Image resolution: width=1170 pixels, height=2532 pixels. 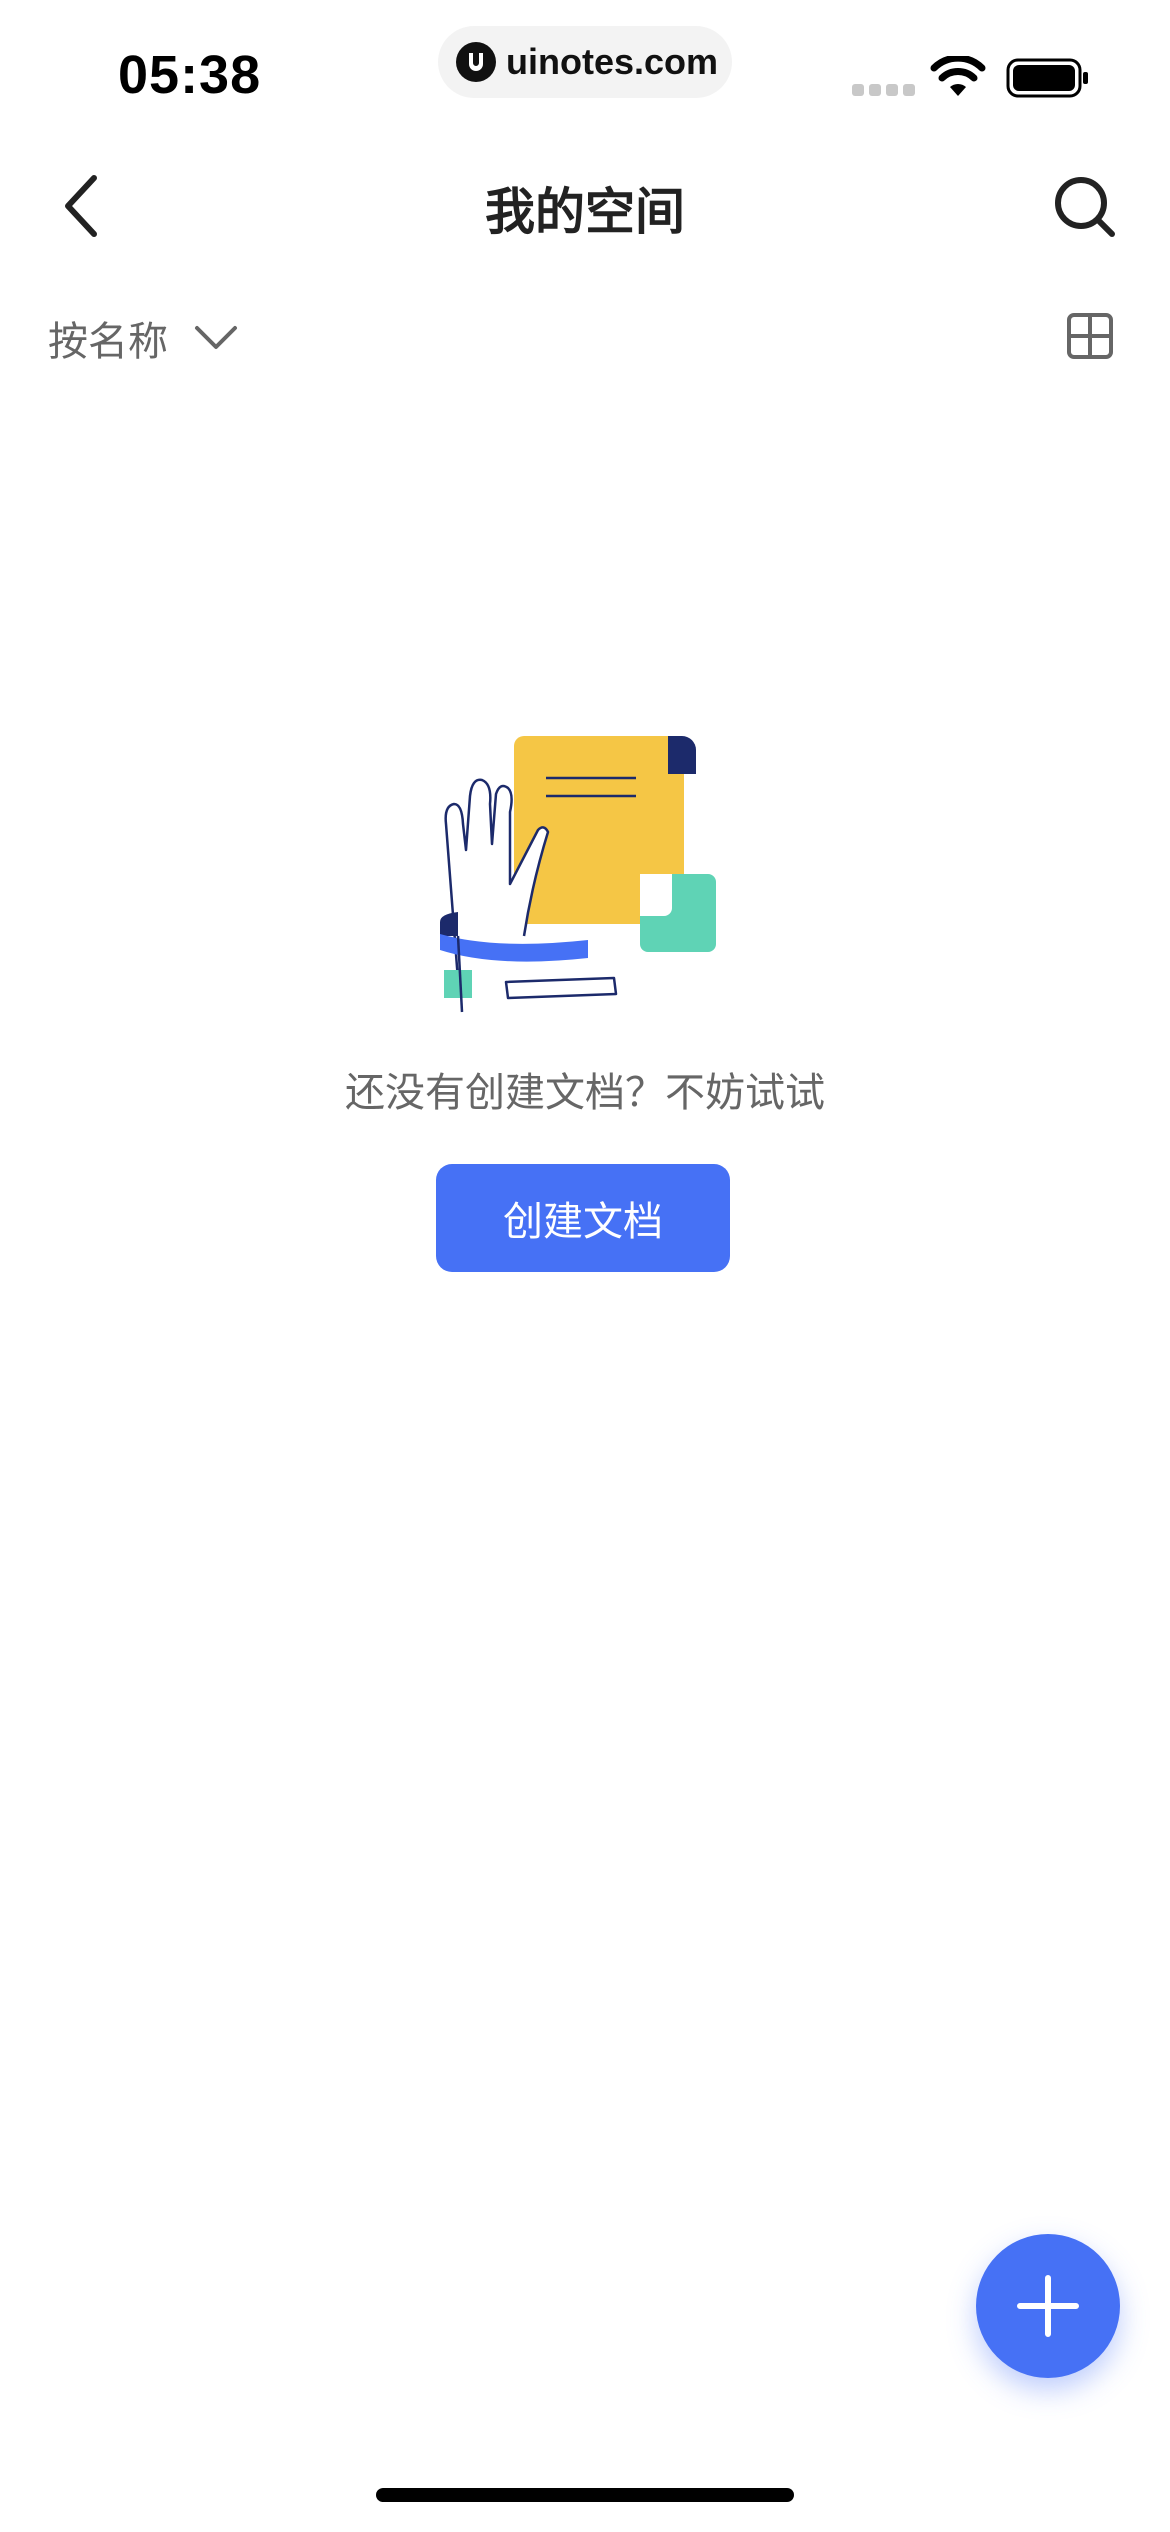 What do you see at coordinates (583, 1218) in the screenshot?
I see `create-document-button: 创建文档` at bounding box center [583, 1218].